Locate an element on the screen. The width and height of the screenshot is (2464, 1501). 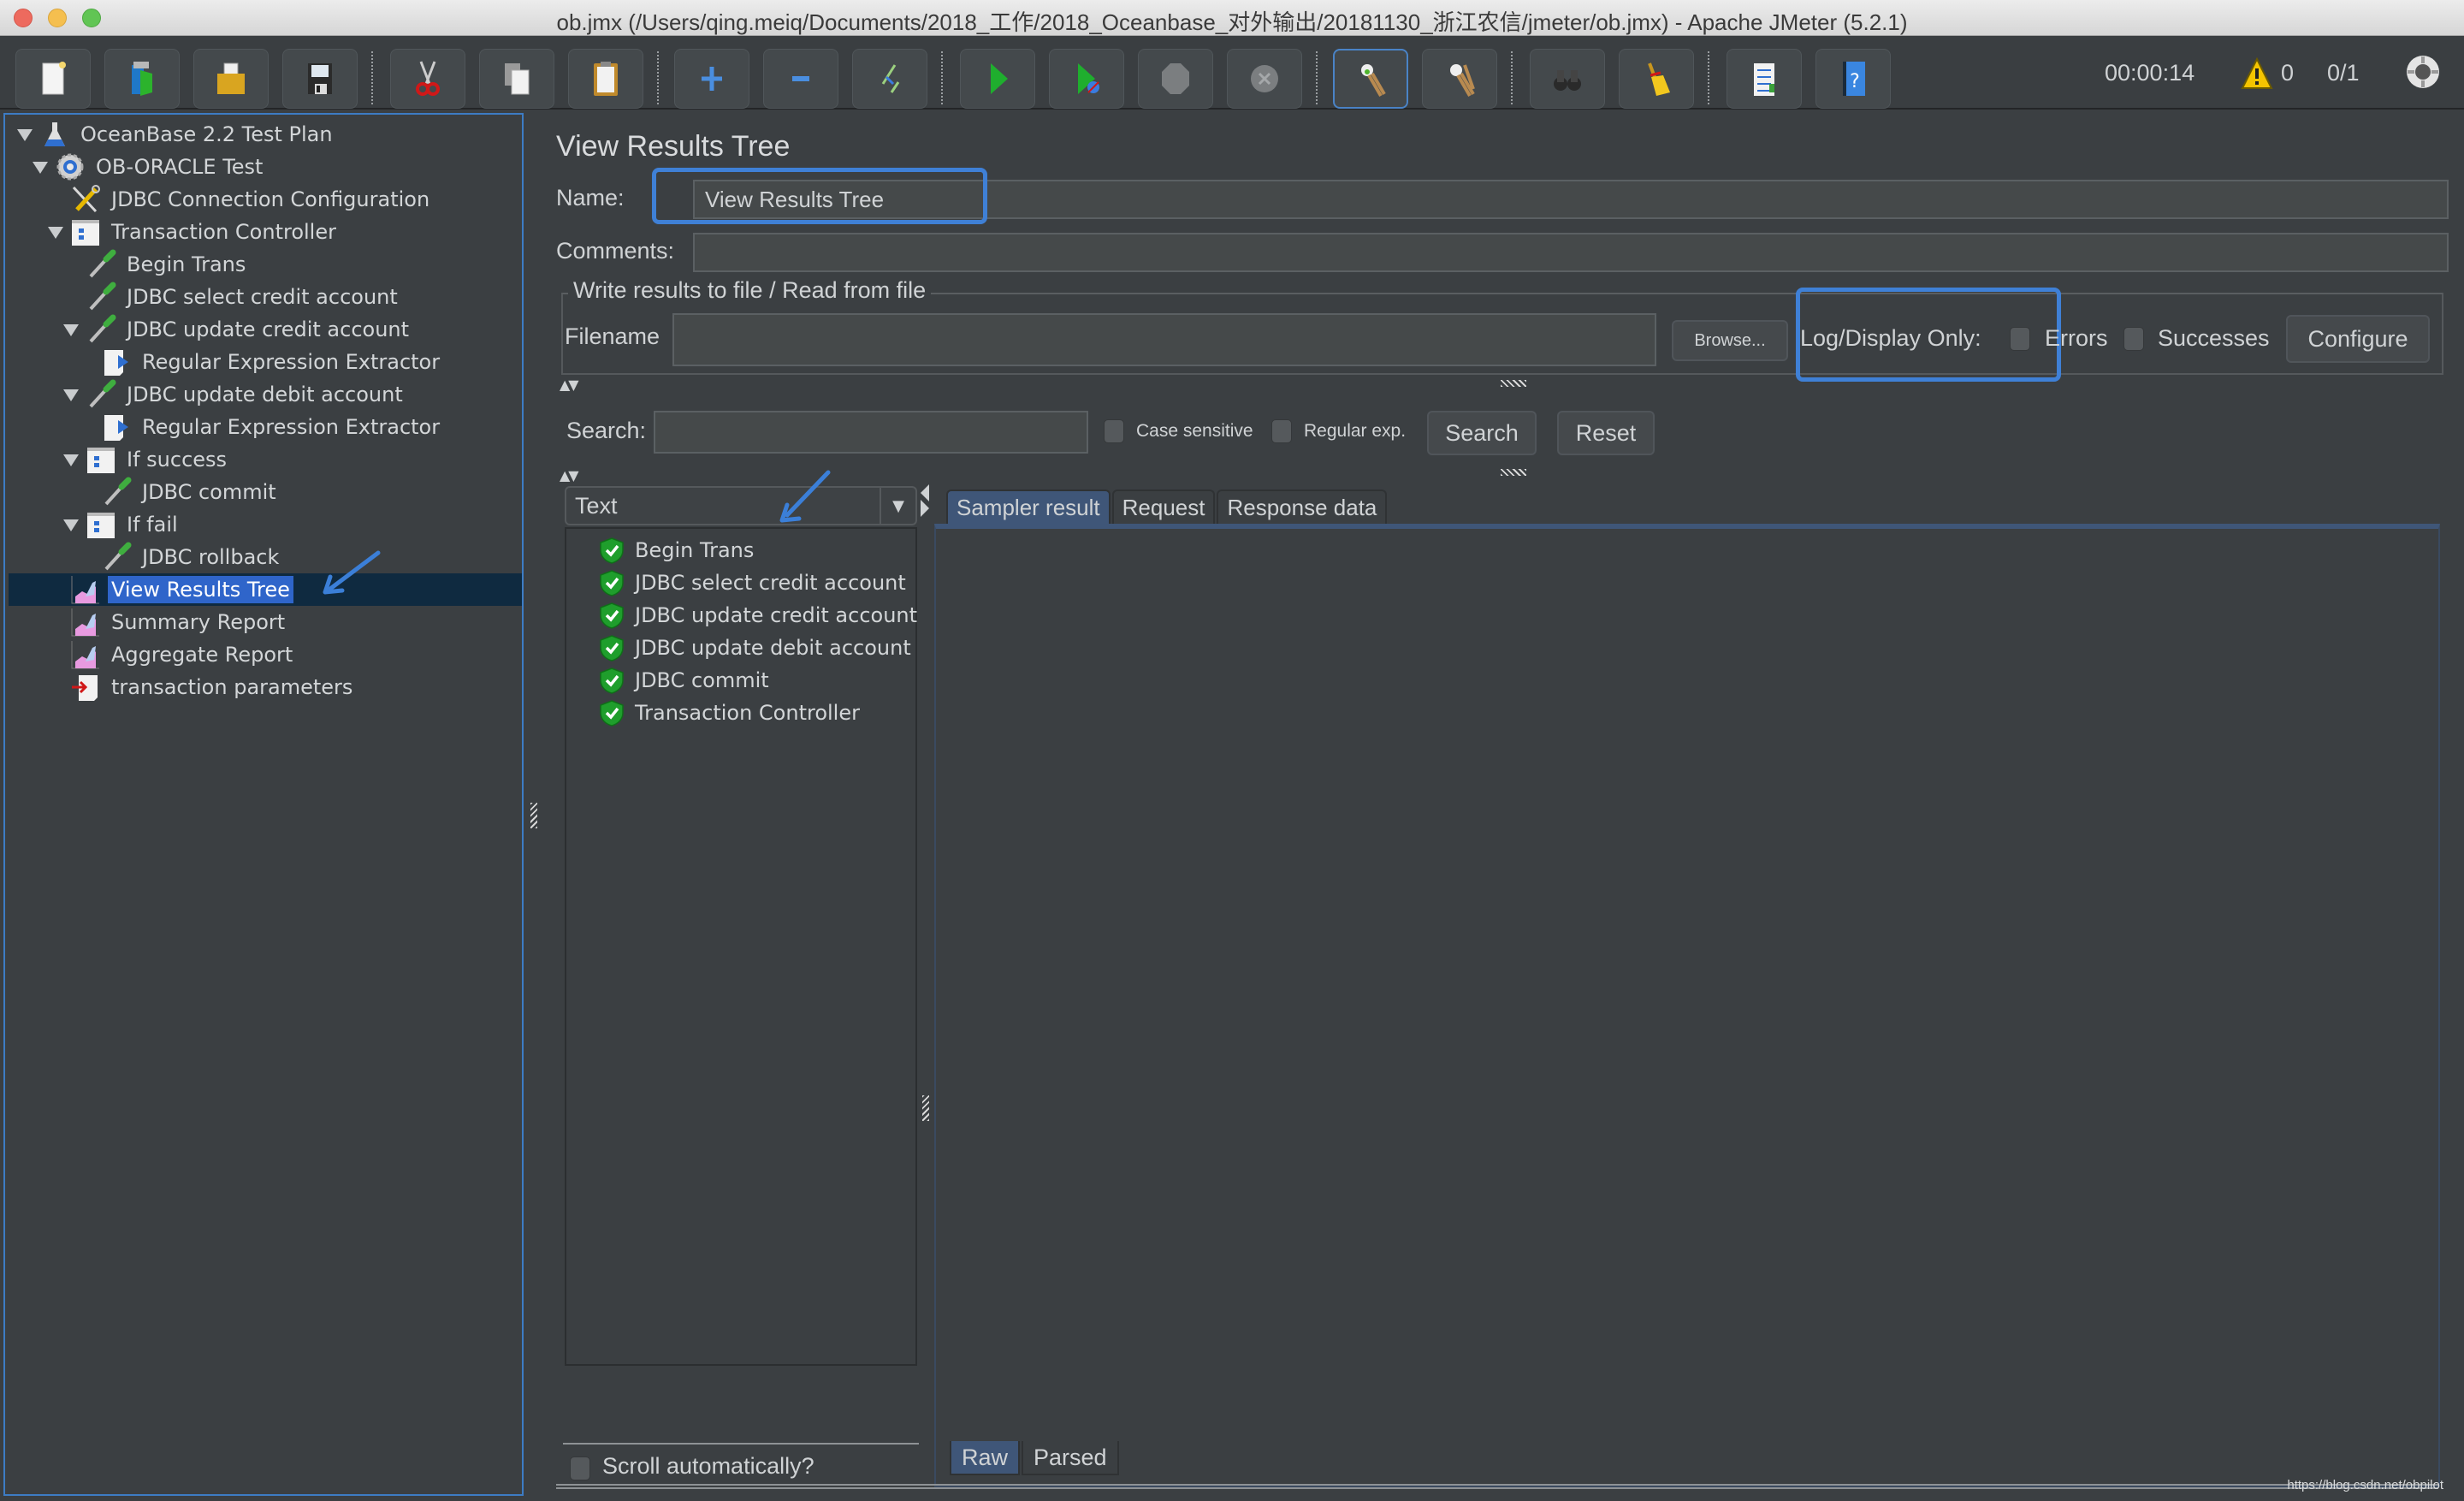
templates-icon is located at coordinates (142, 79).